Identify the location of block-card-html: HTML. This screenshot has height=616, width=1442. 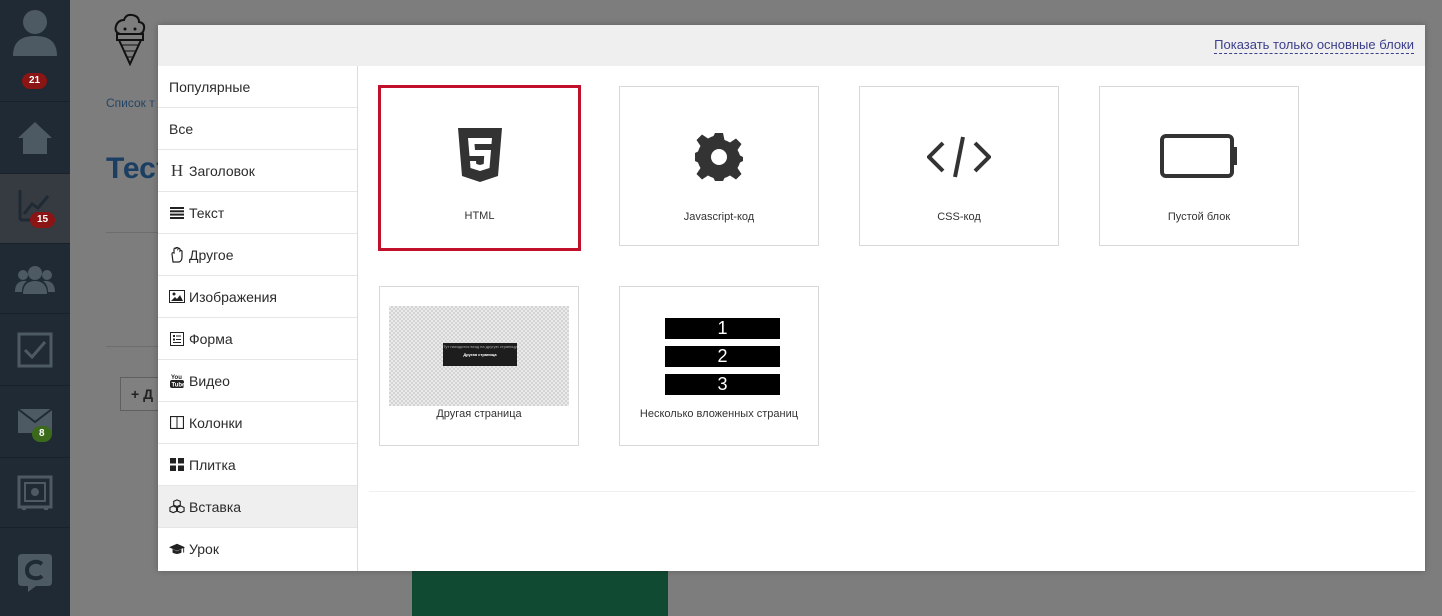
(479, 168).